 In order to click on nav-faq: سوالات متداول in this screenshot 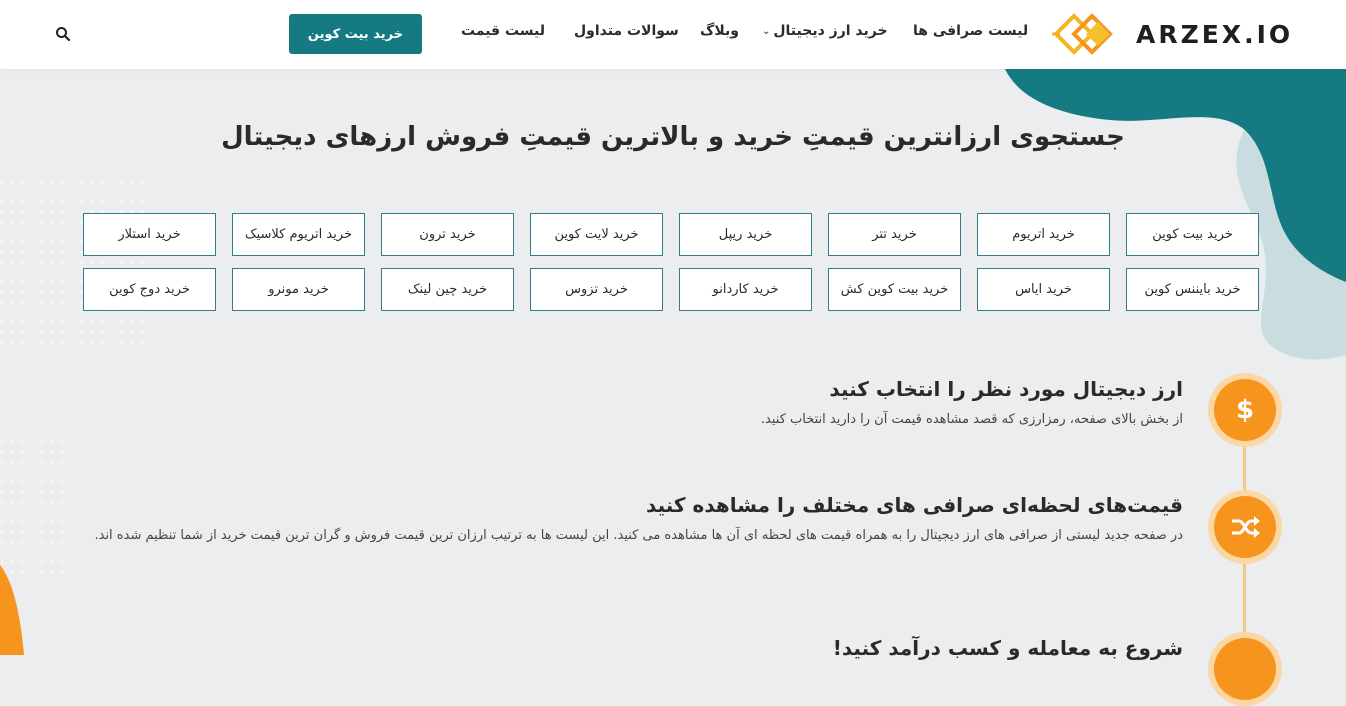, I will do `click(626, 31)`.